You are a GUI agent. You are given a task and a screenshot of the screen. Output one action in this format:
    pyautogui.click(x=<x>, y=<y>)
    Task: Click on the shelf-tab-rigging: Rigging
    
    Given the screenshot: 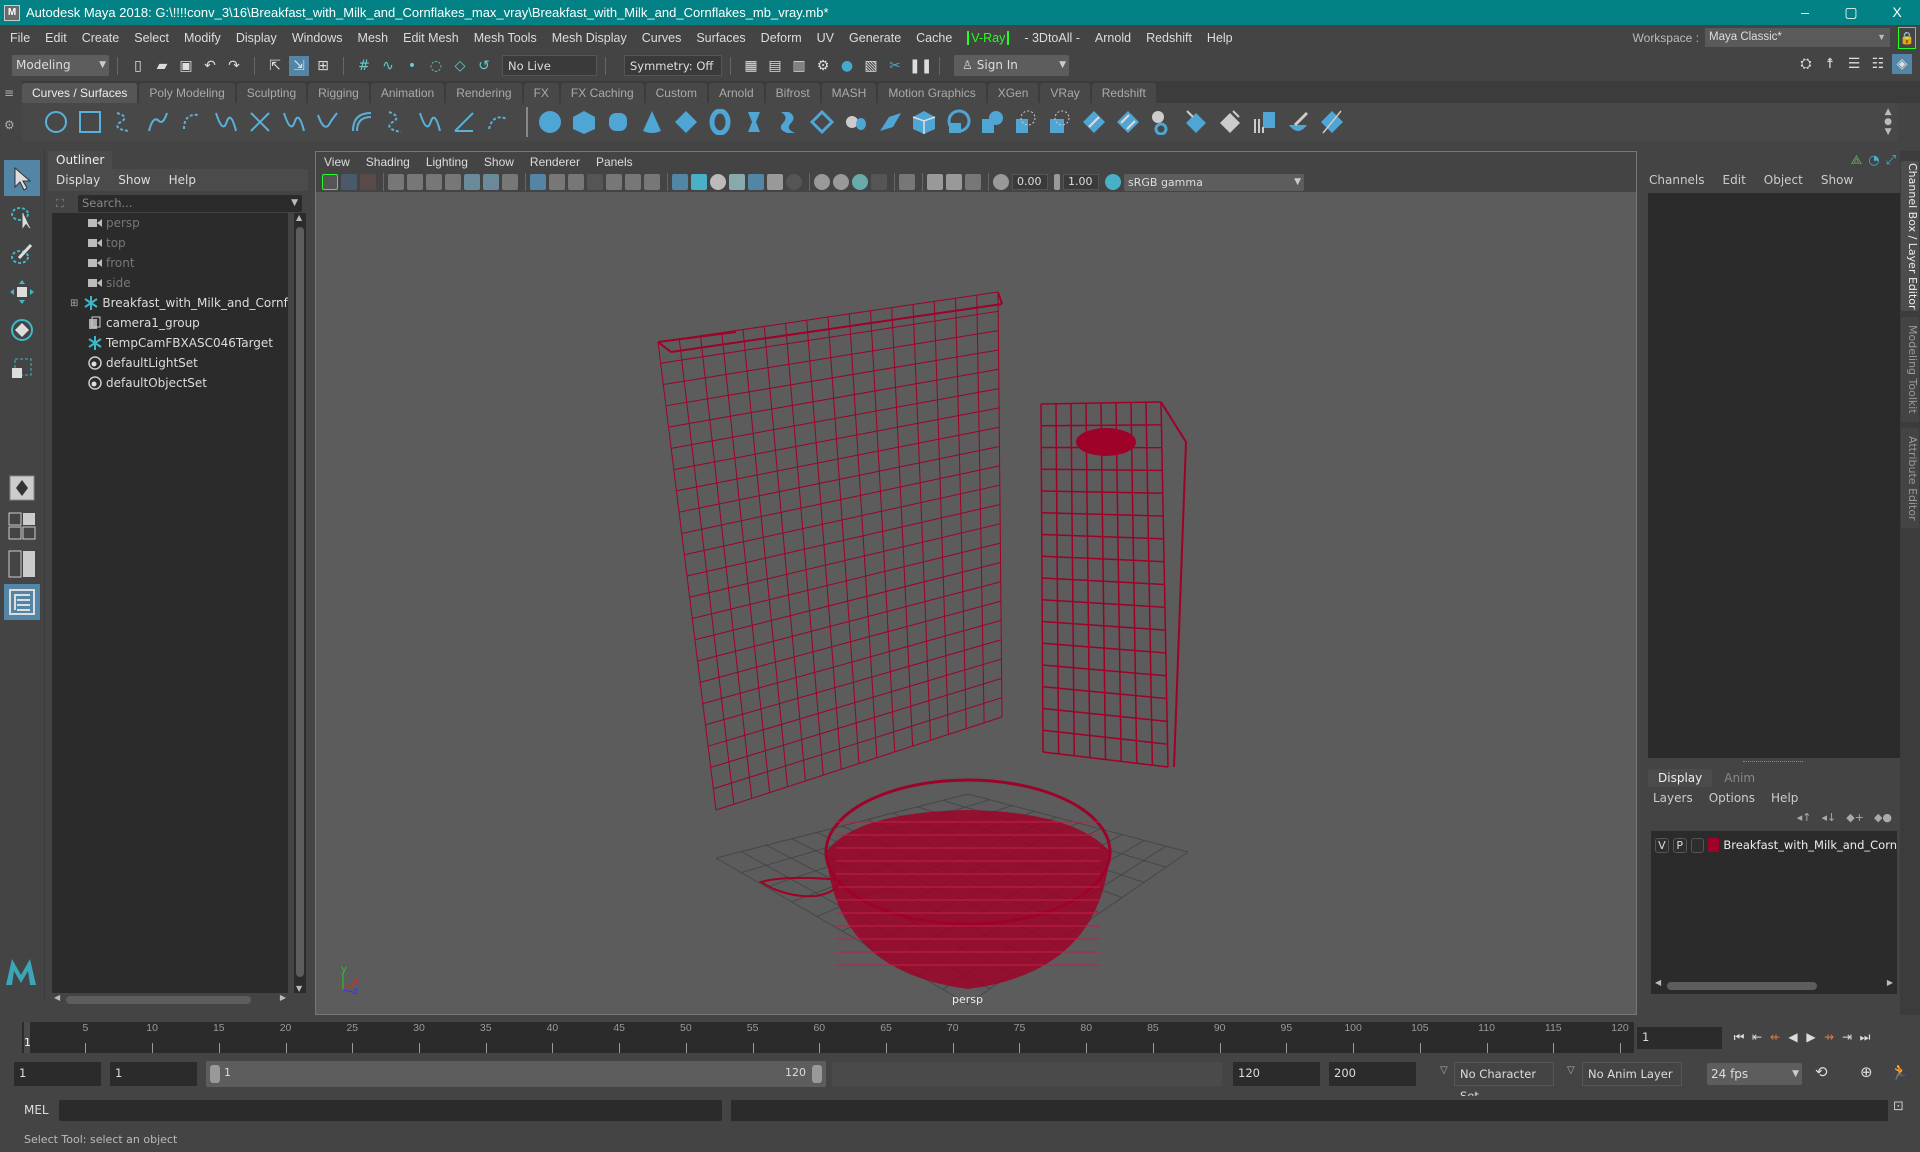 What is the action you would take?
    pyautogui.click(x=338, y=93)
    